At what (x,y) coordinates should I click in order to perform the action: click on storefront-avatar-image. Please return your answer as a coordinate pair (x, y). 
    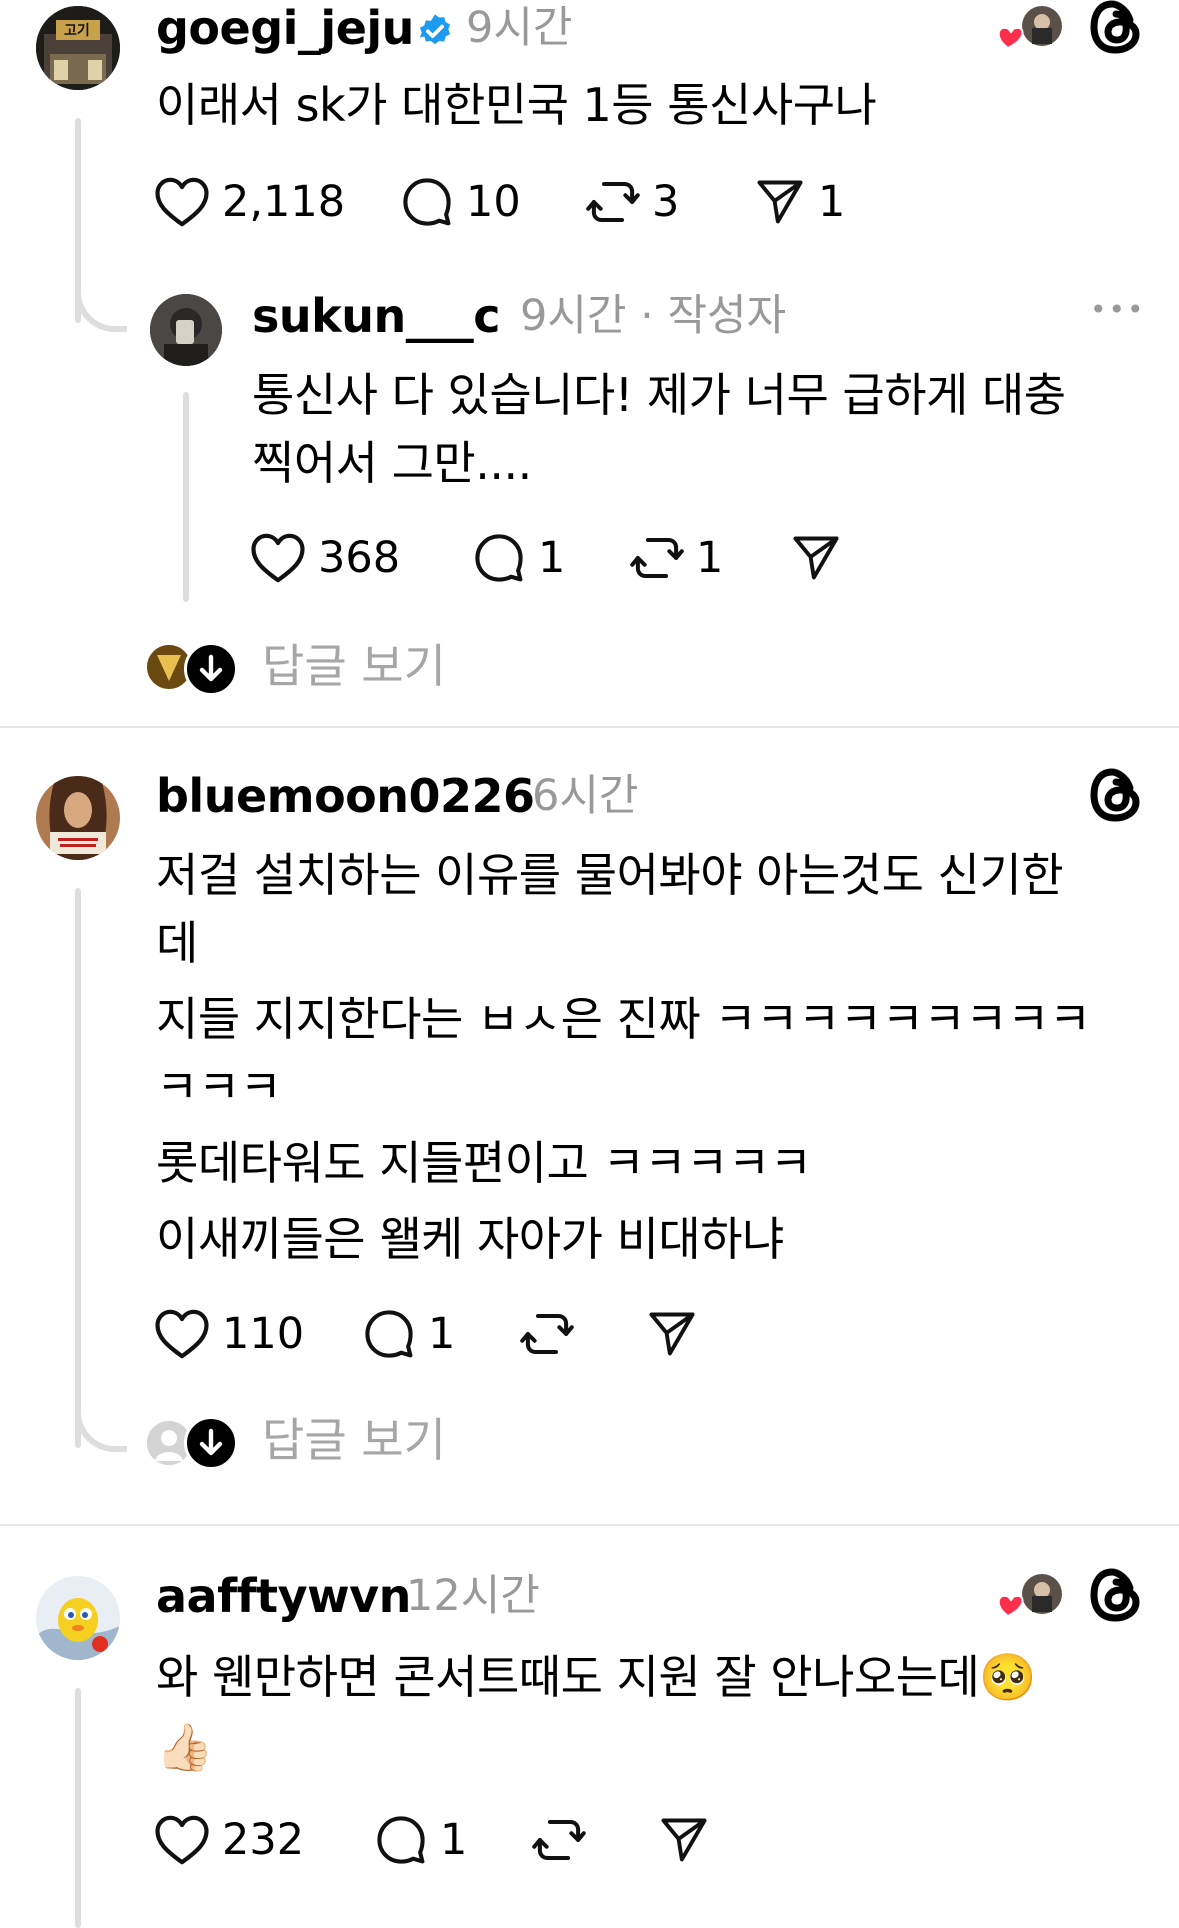
    Looking at the image, I should click on (78, 48).